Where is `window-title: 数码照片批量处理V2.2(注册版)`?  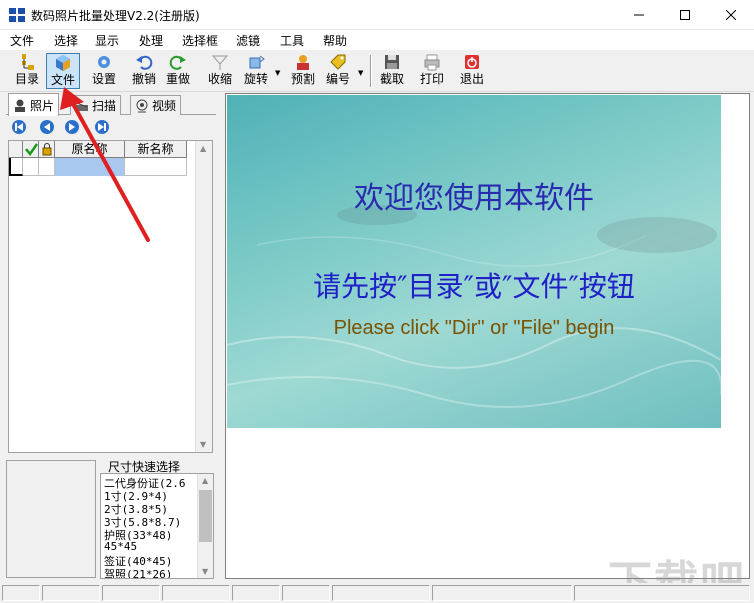
window-title: 数码照片批量处理V2.2(注册版) is located at coordinates (115, 16).